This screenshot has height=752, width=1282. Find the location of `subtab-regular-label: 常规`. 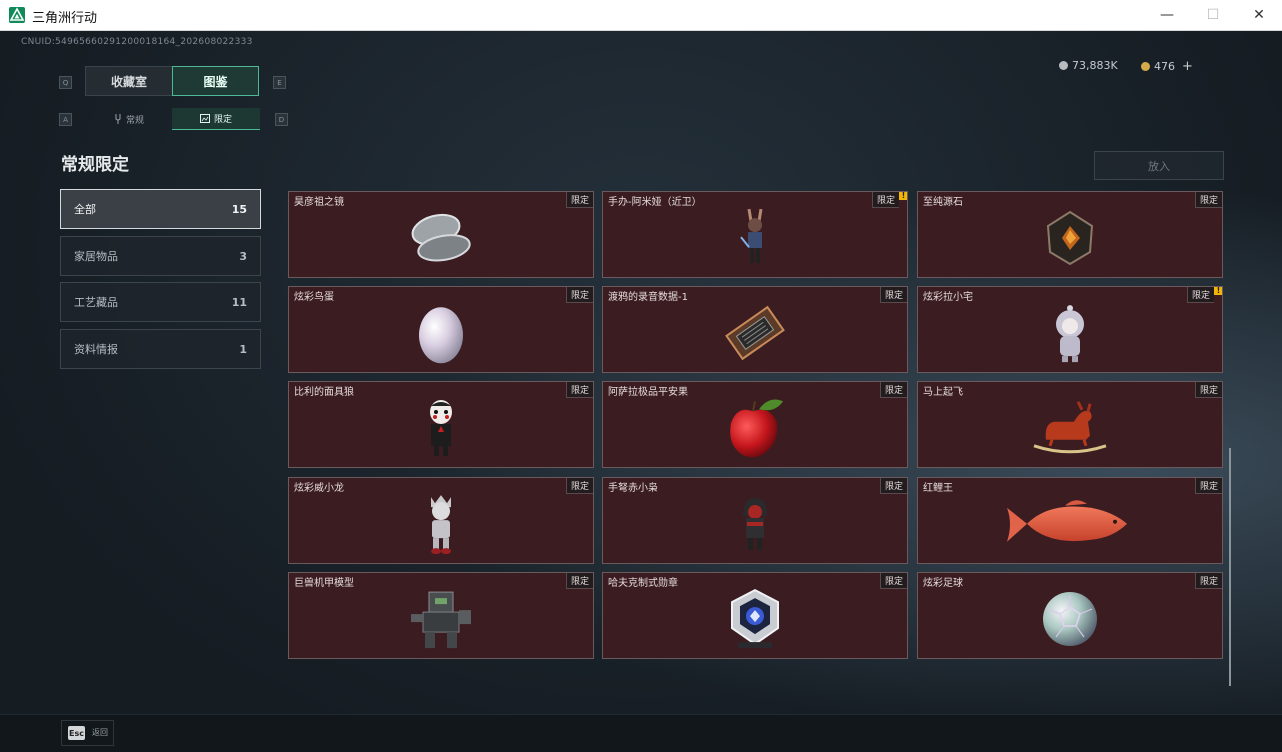

subtab-regular-label: 常规 is located at coordinates (134, 120).